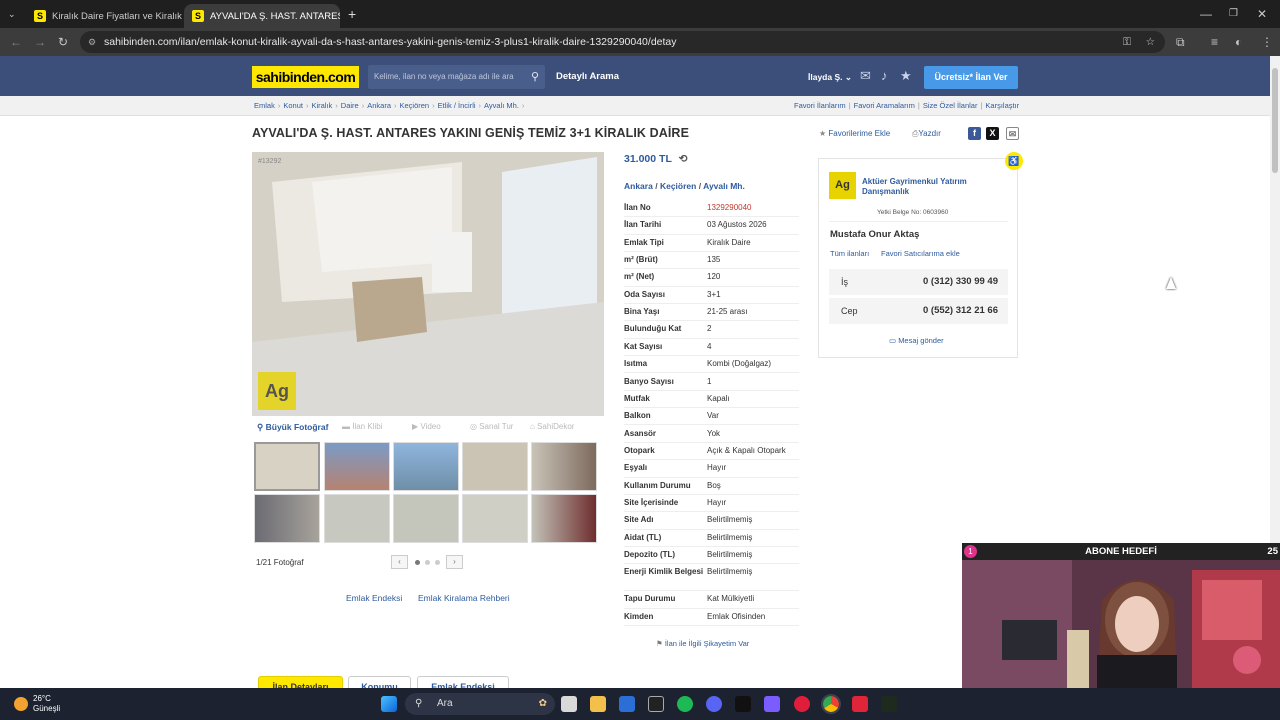 The width and height of the screenshot is (1280, 720). What do you see at coordinates (1002, 105) in the screenshot?
I see `compare-link: Karşılaştır` at bounding box center [1002, 105].